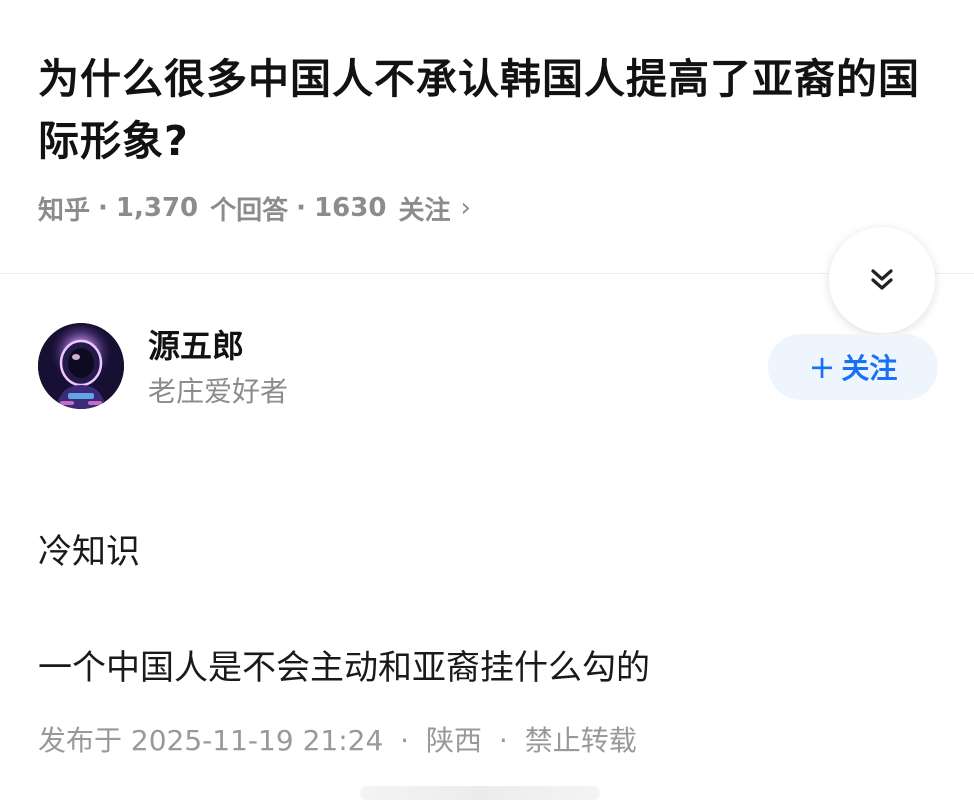  I want to click on question-meta: 知乎 · 1,370 个回答 · 1630 关注 ›, so click(254, 208).